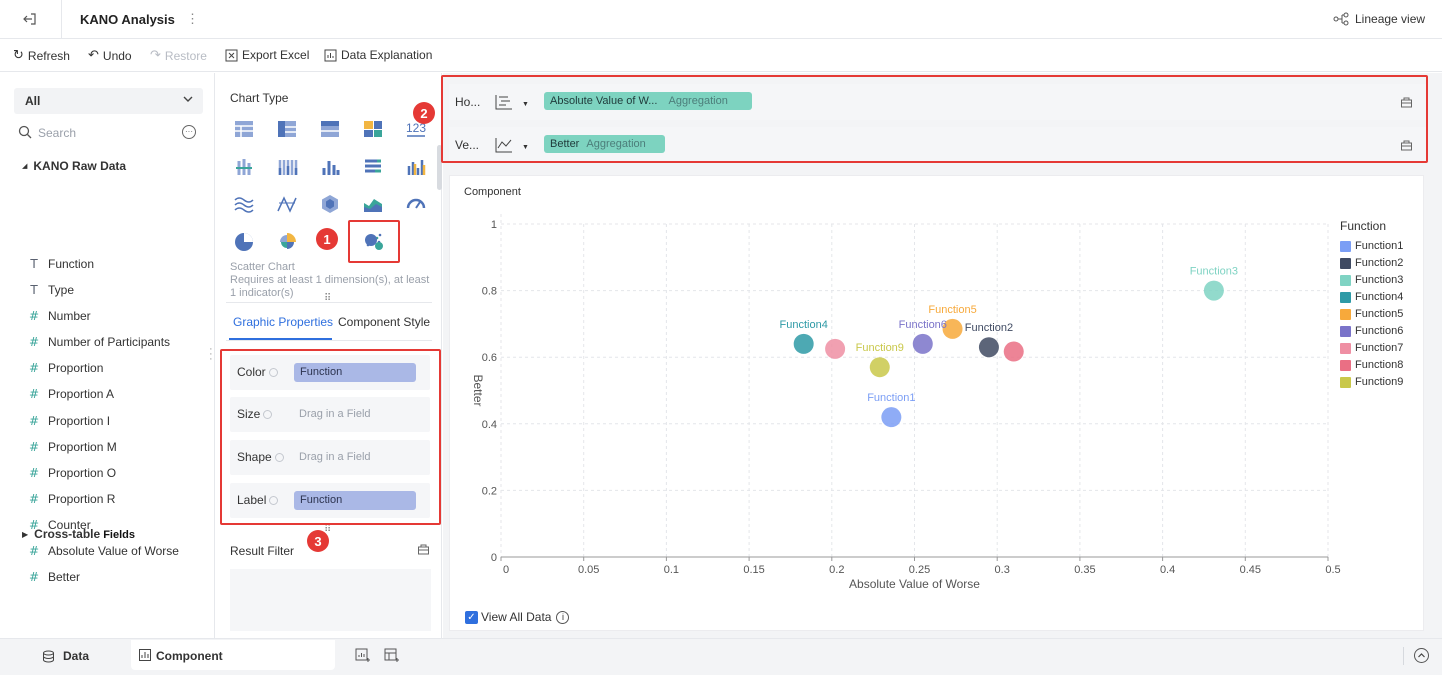 This screenshot has height=675, width=1442. What do you see at coordinates (330, 437) in the screenshot?
I see `highlight-properties` at bounding box center [330, 437].